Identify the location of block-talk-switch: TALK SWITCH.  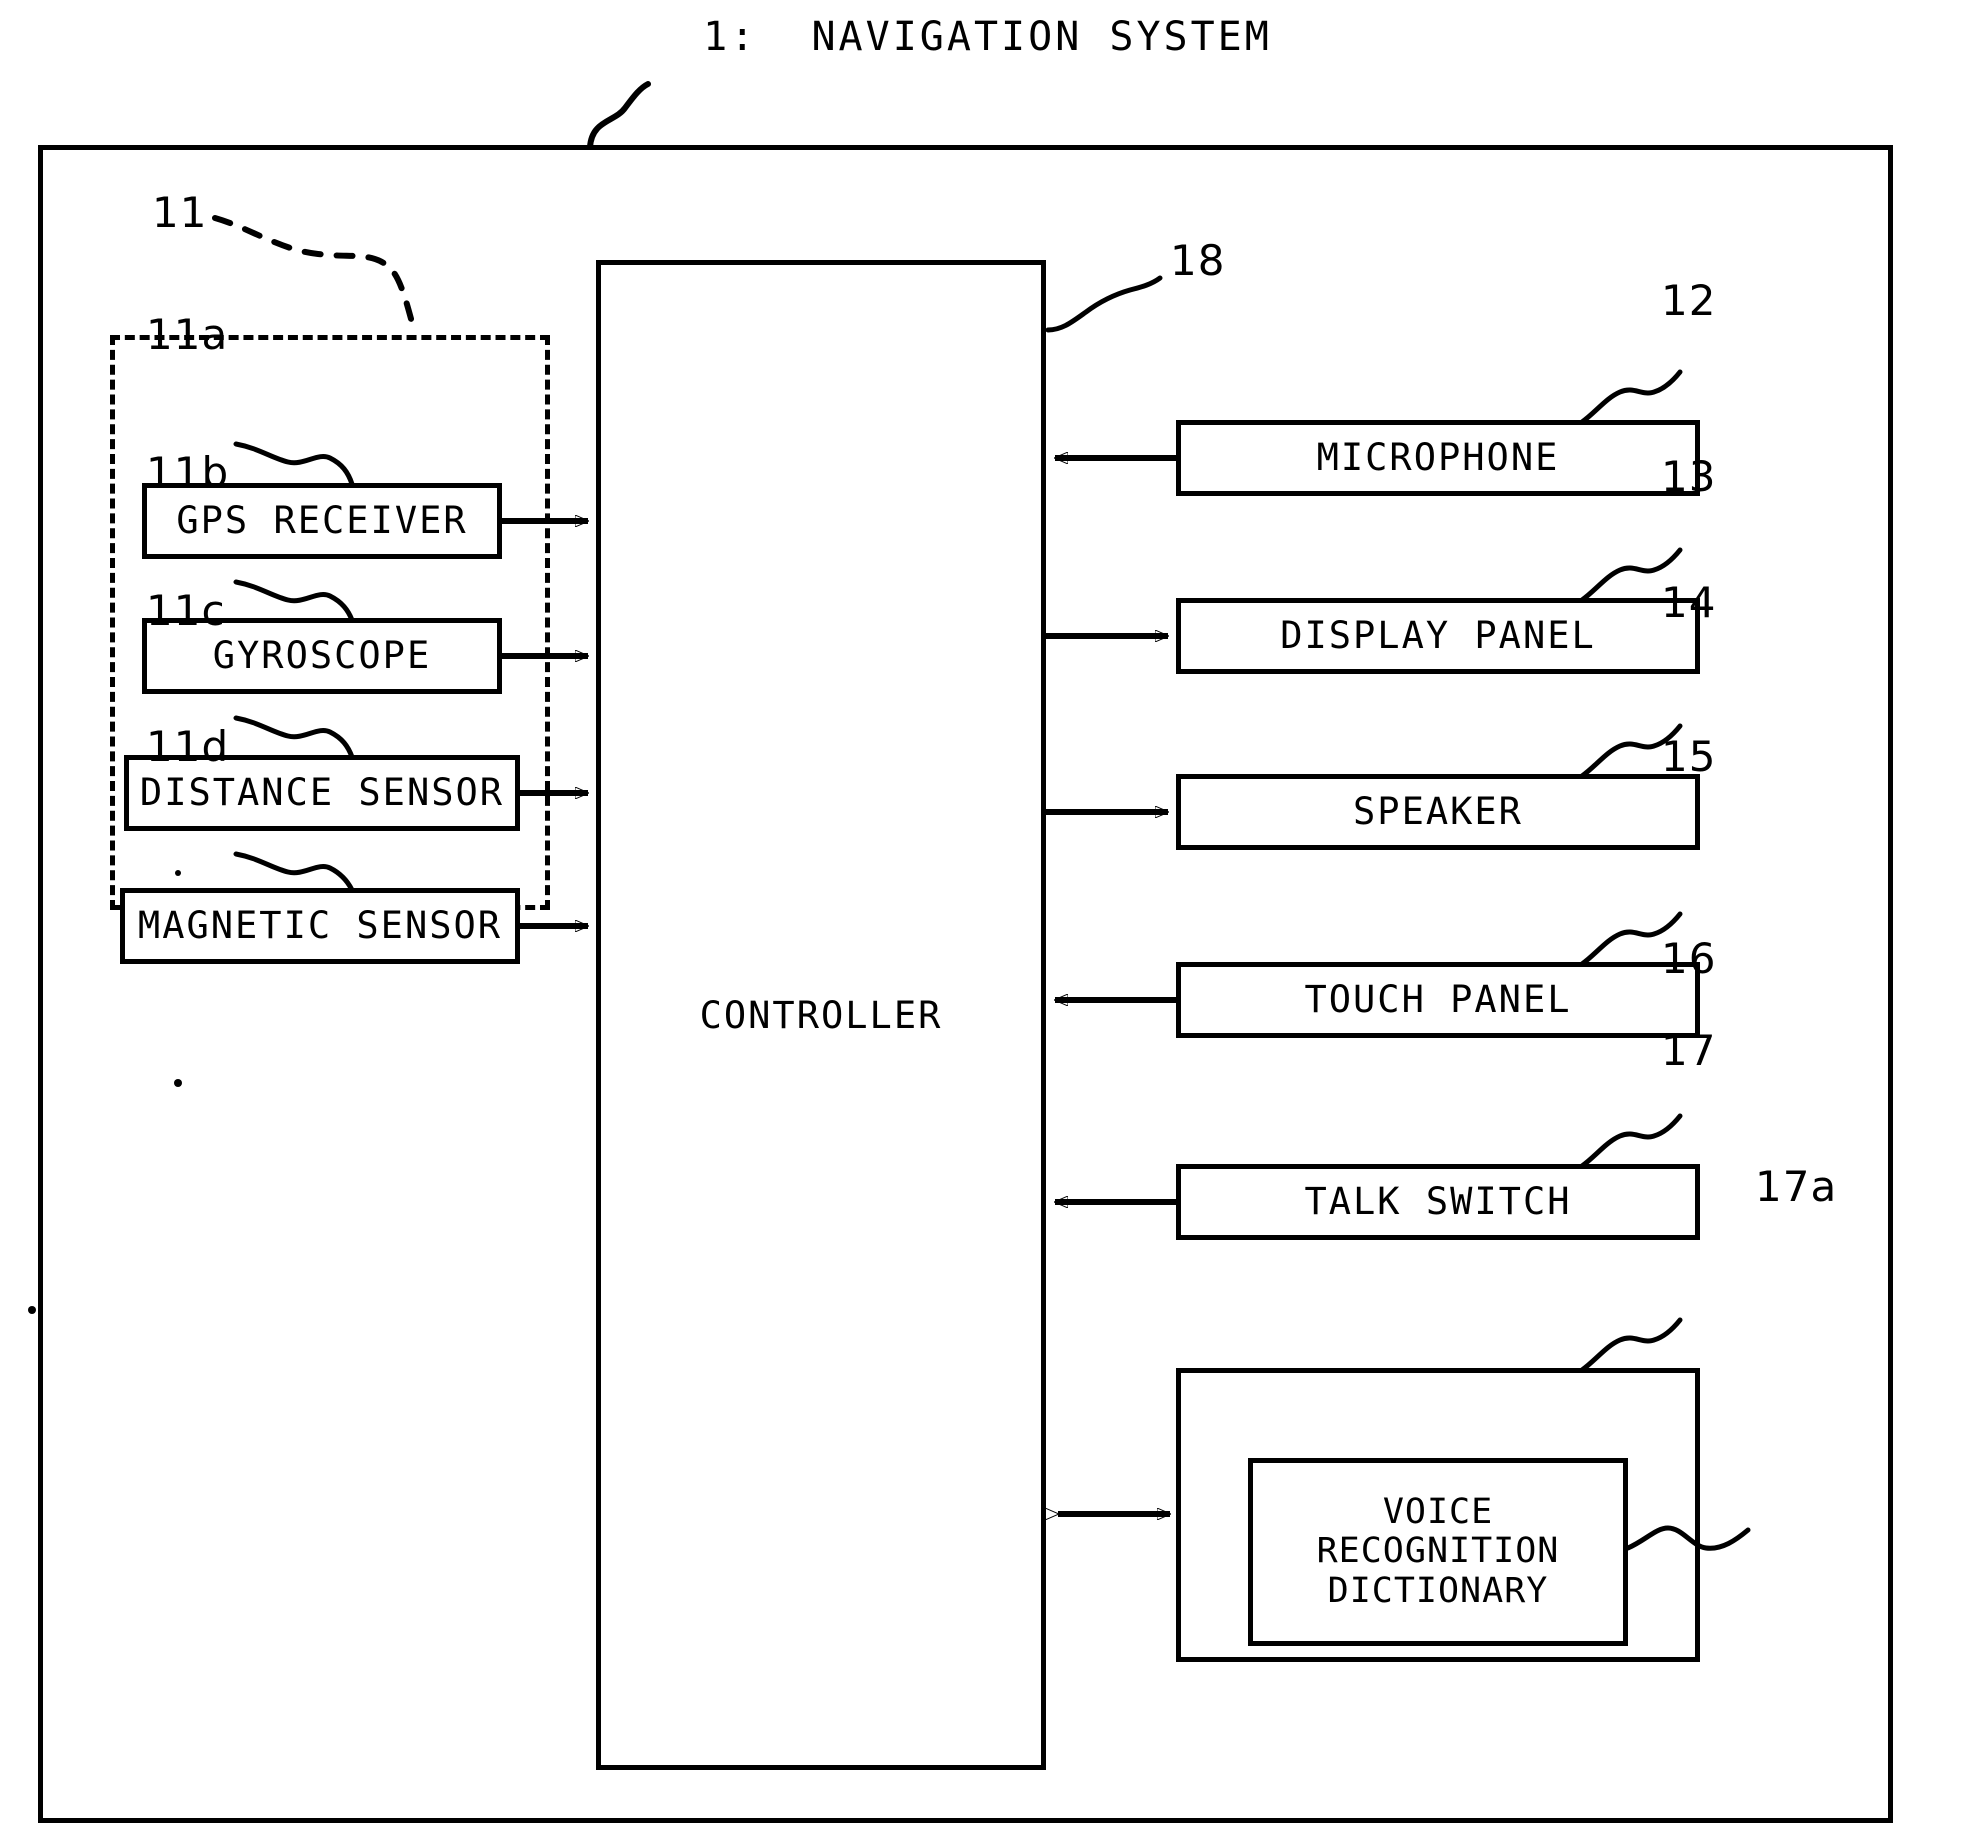
(1438, 1202).